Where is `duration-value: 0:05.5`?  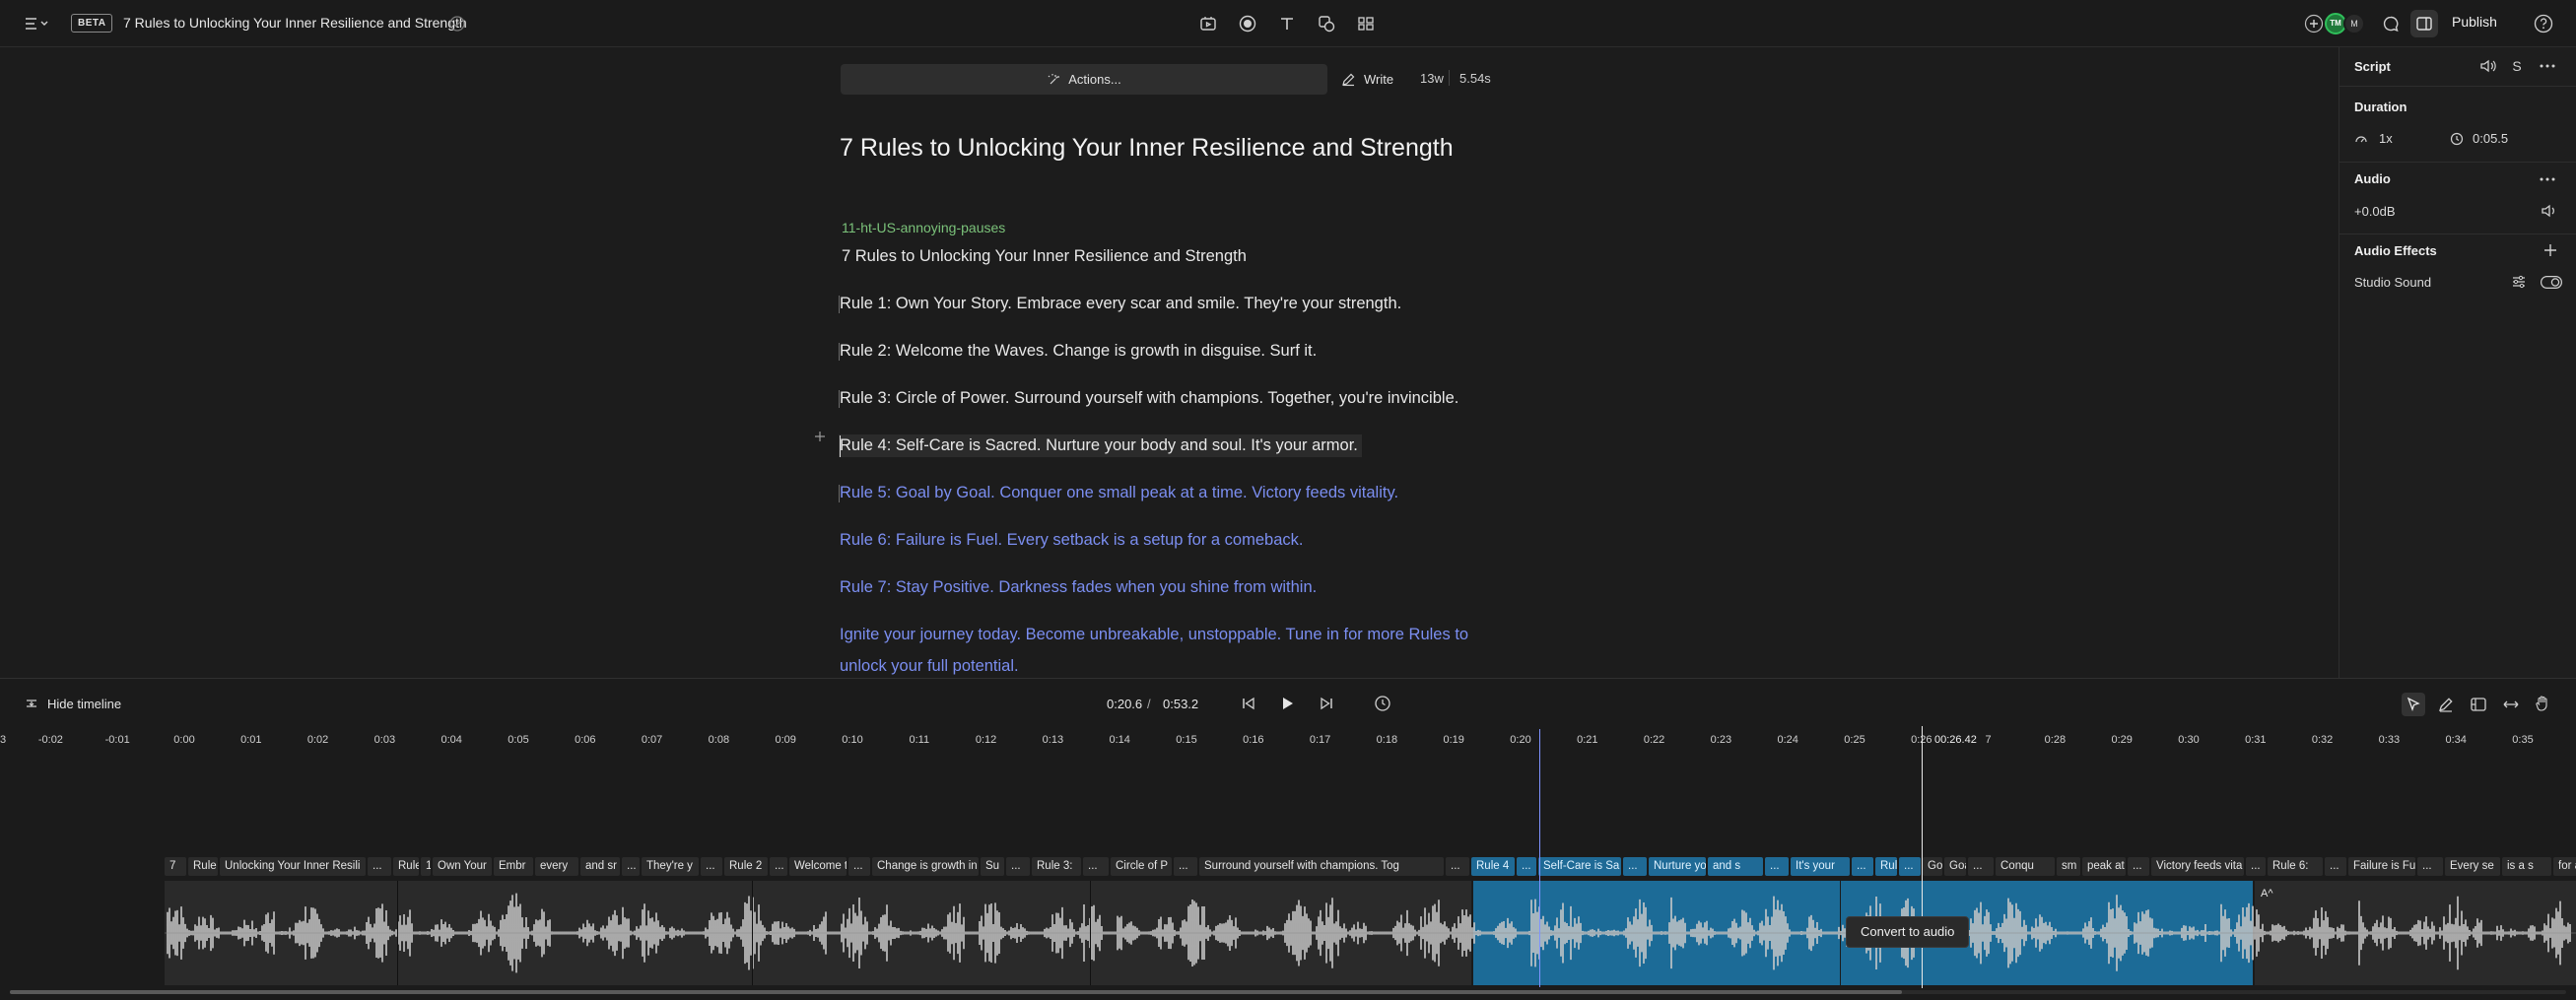
duration-value: 0:05.5 is located at coordinates (2490, 138).